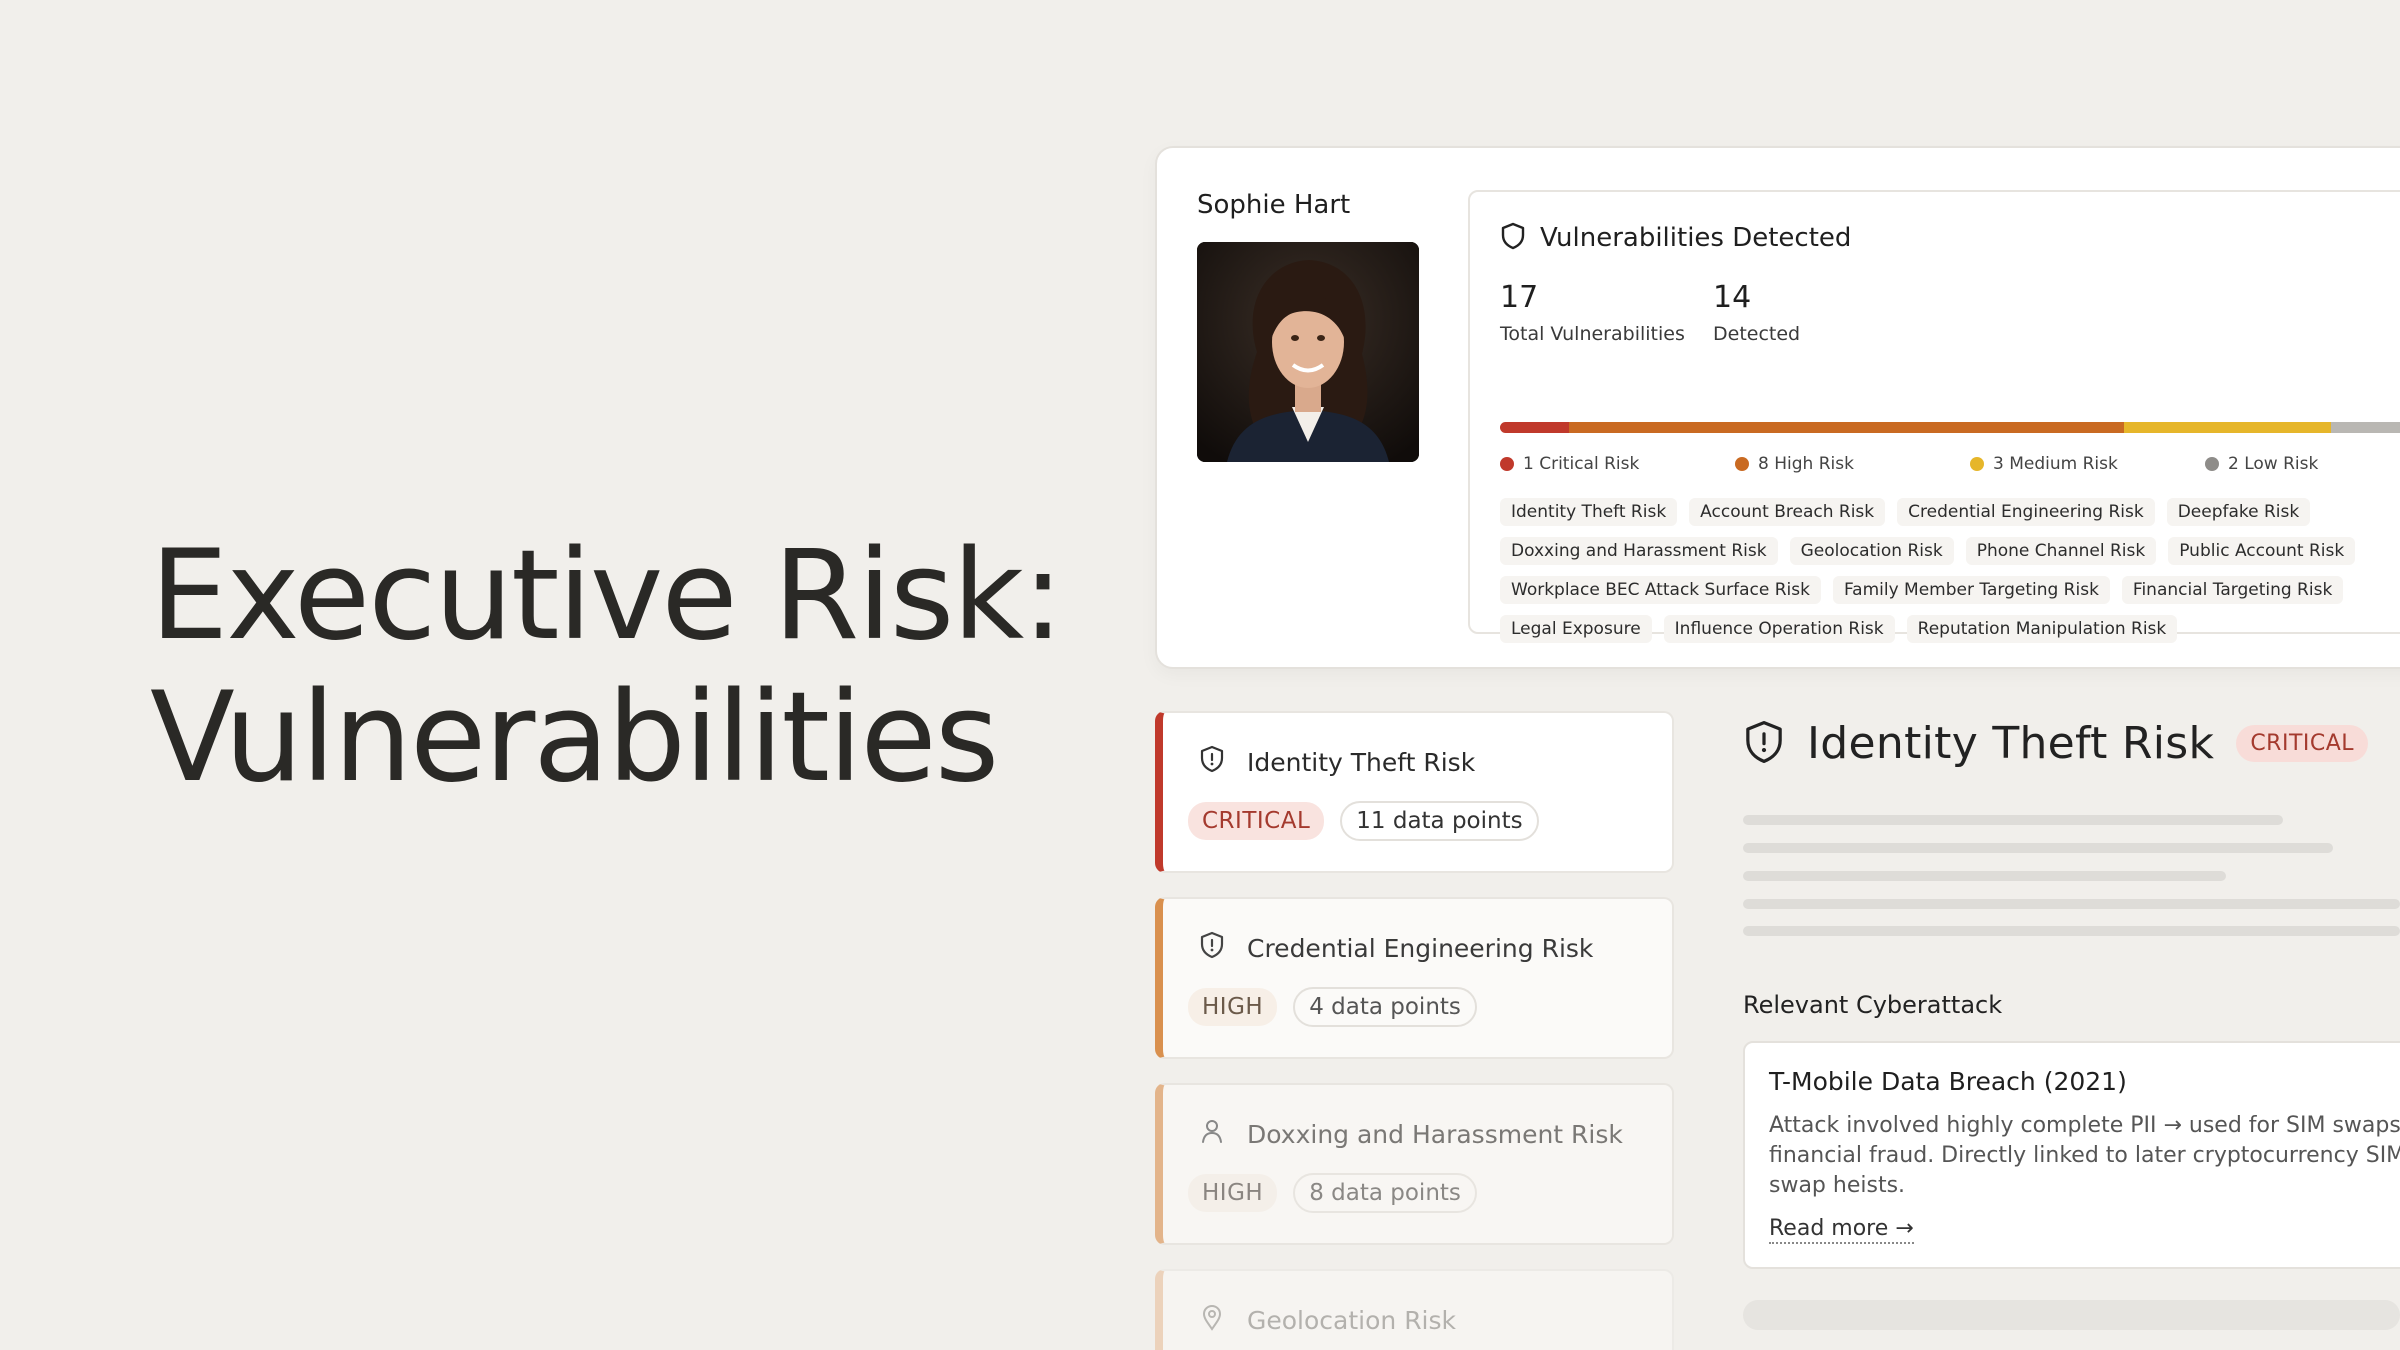 Image resolution: width=2400 pixels, height=1350 pixels. What do you see at coordinates (1841, 1230) in the screenshot?
I see `read-more-link: Read more →` at bounding box center [1841, 1230].